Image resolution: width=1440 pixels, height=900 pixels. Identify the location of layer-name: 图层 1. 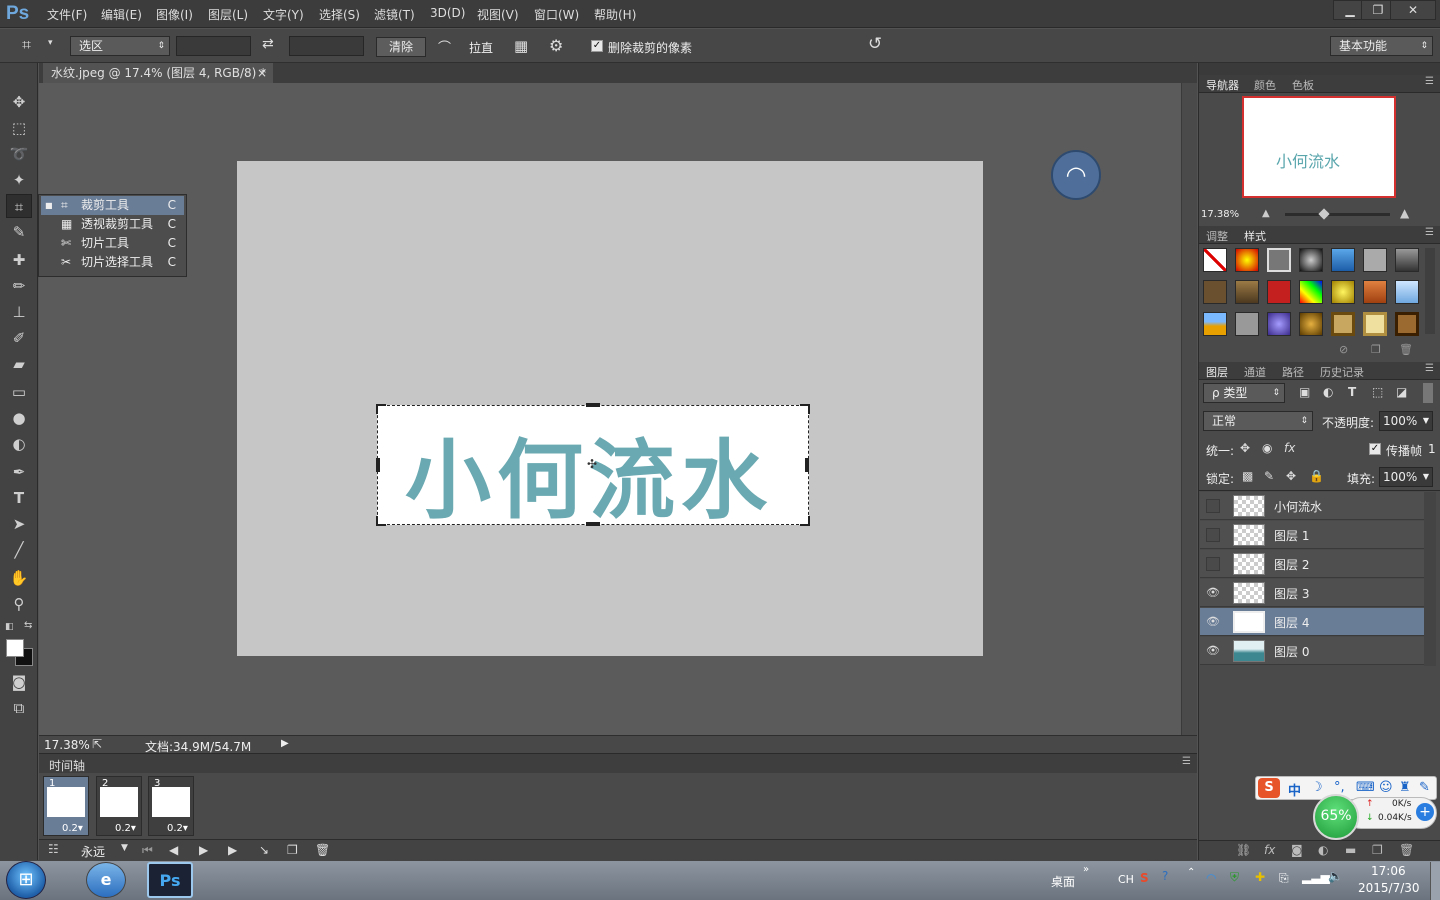
(1291, 535).